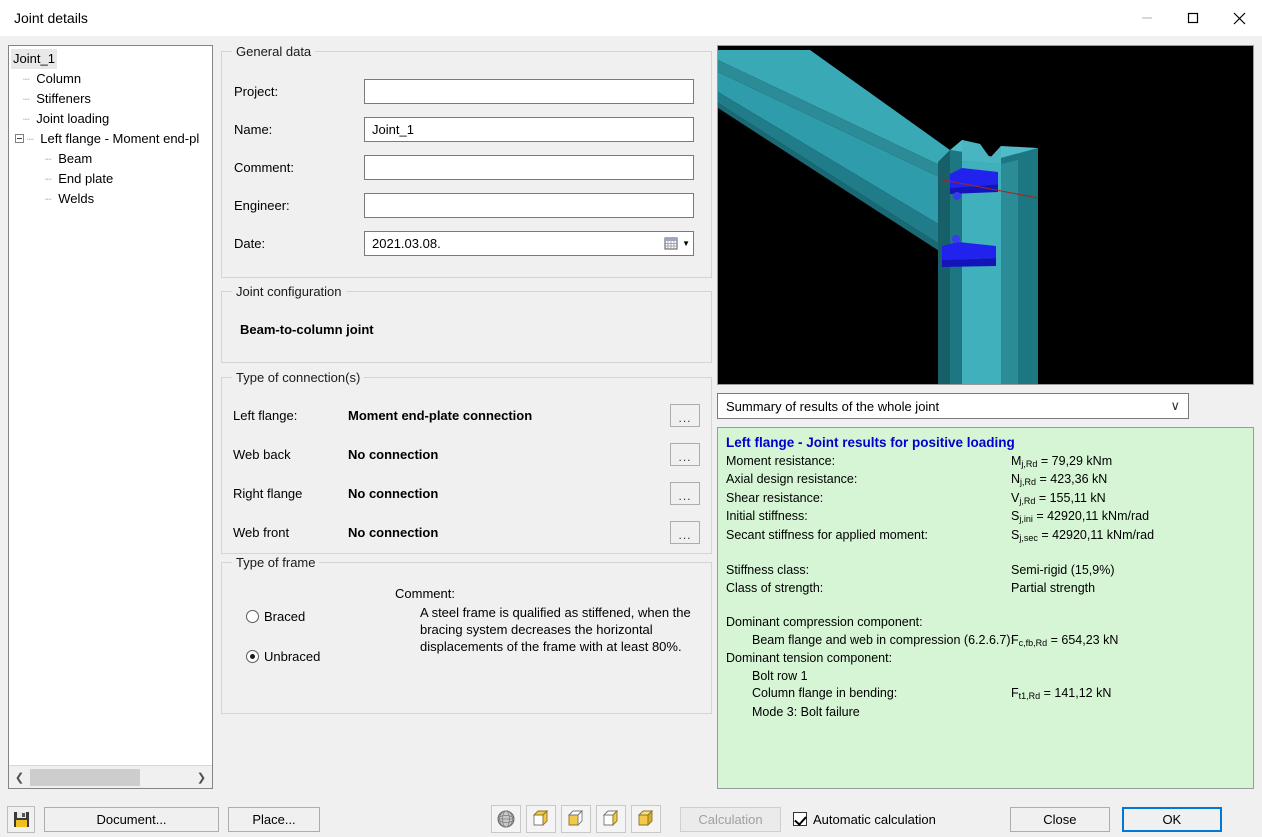 The image size is (1262, 837). Describe the element at coordinates (529, 205) in the screenshot. I see `engineer-input` at that location.